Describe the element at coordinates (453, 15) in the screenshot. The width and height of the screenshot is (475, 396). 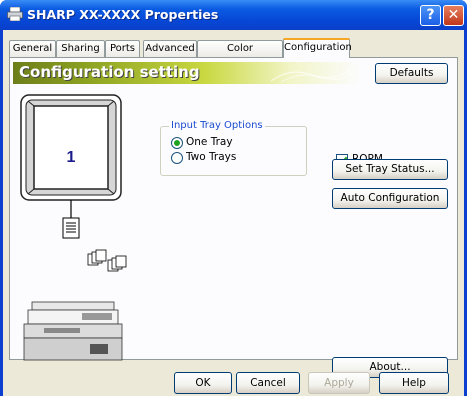
I see `close-button: ✕` at that location.